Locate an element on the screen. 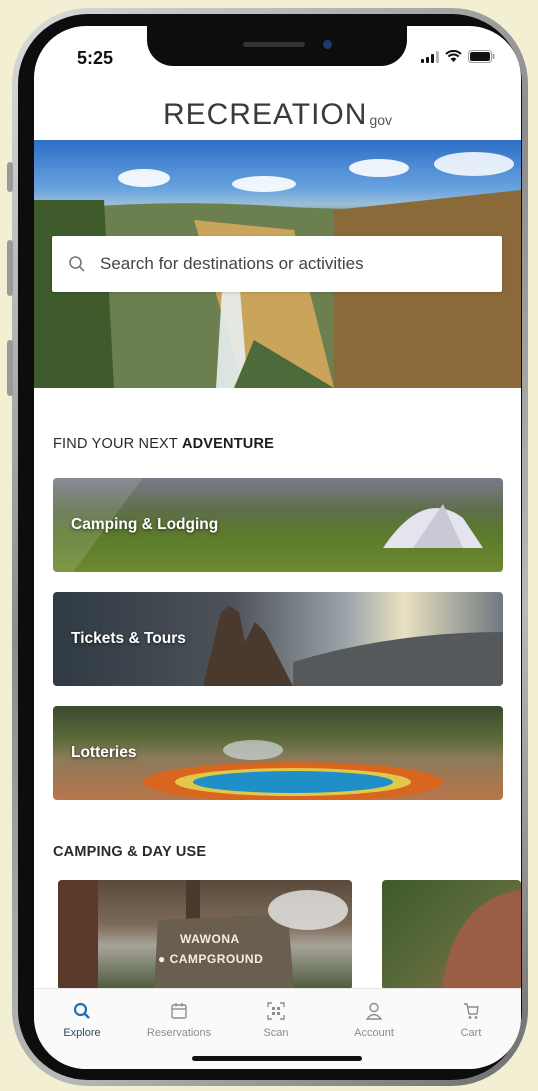 This screenshot has height=1091, width=538. tab-label: Cart is located at coordinates (471, 1033).